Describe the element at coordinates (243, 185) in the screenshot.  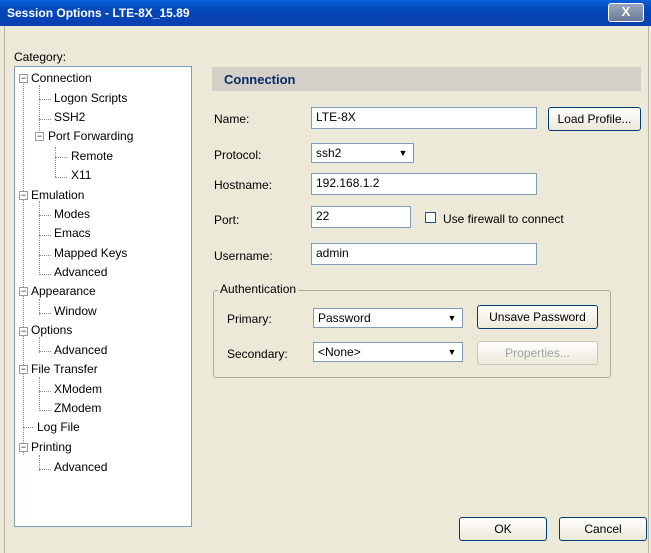
I see `hostname-label: Hostname:` at that location.